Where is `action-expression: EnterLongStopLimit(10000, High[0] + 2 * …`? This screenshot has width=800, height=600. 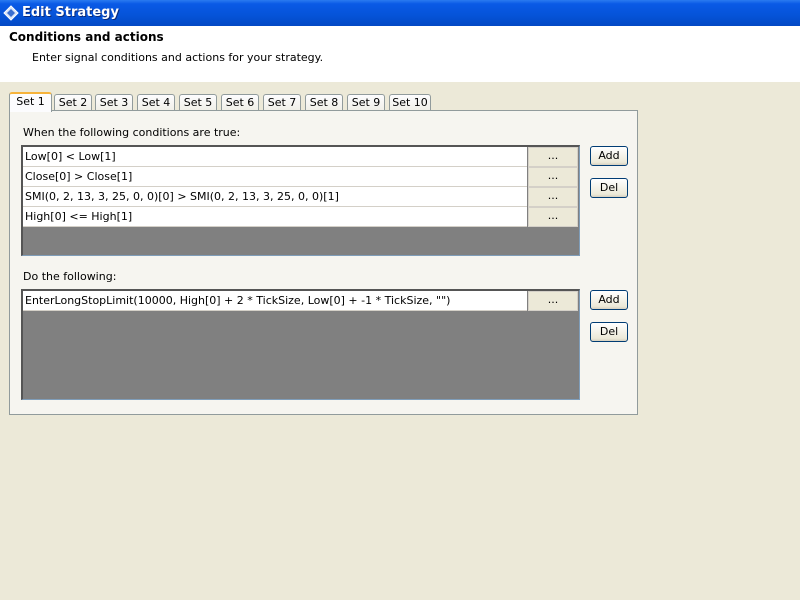
action-expression: EnterLongStopLimit(10000, High[0] + 2 * … is located at coordinates (275, 301).